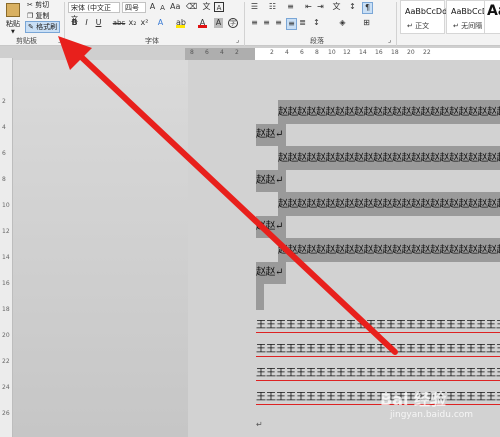 The height and width of the screenshot is (437, 500). What do you see at coordinates (233, 23) in the screenshot?
I see `enclose-char-icon: 字` at bounding box center [233, 23].